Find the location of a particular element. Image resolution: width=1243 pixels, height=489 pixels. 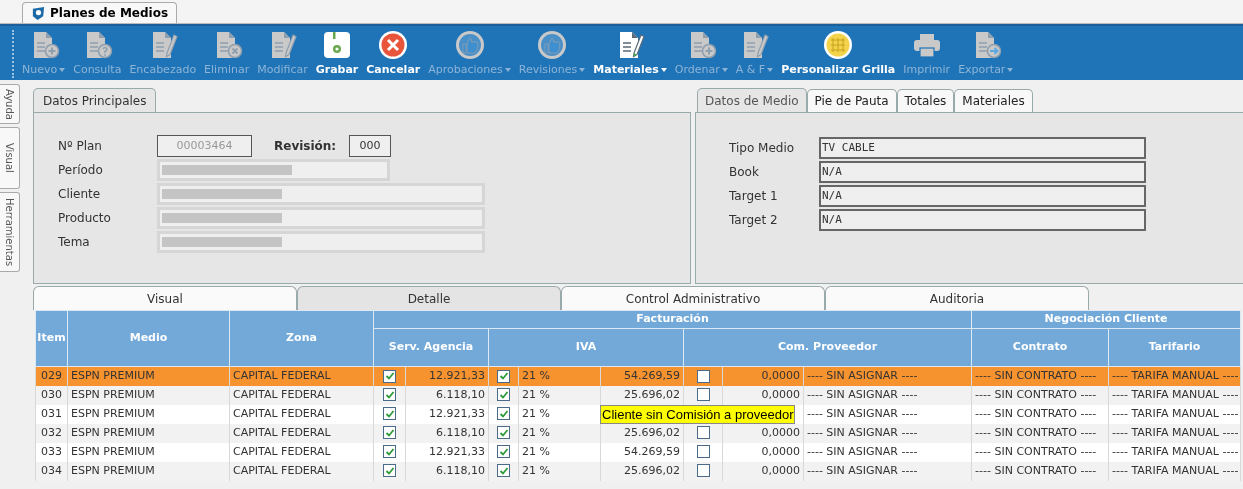

table-cell: 033 is located at coordinates (51, 451).